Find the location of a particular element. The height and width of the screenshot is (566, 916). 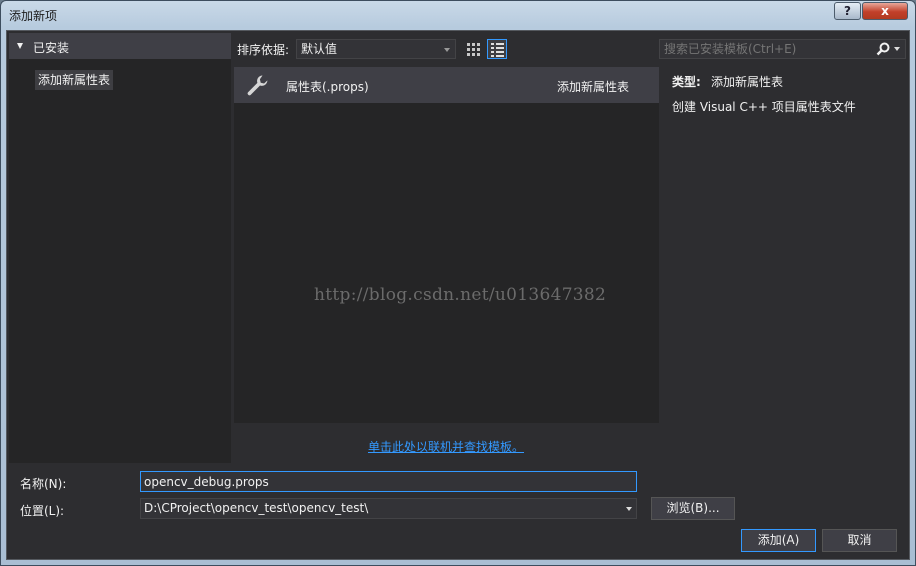

detail-type-value: 添加新属性表 is located at coordinates (747, 82).